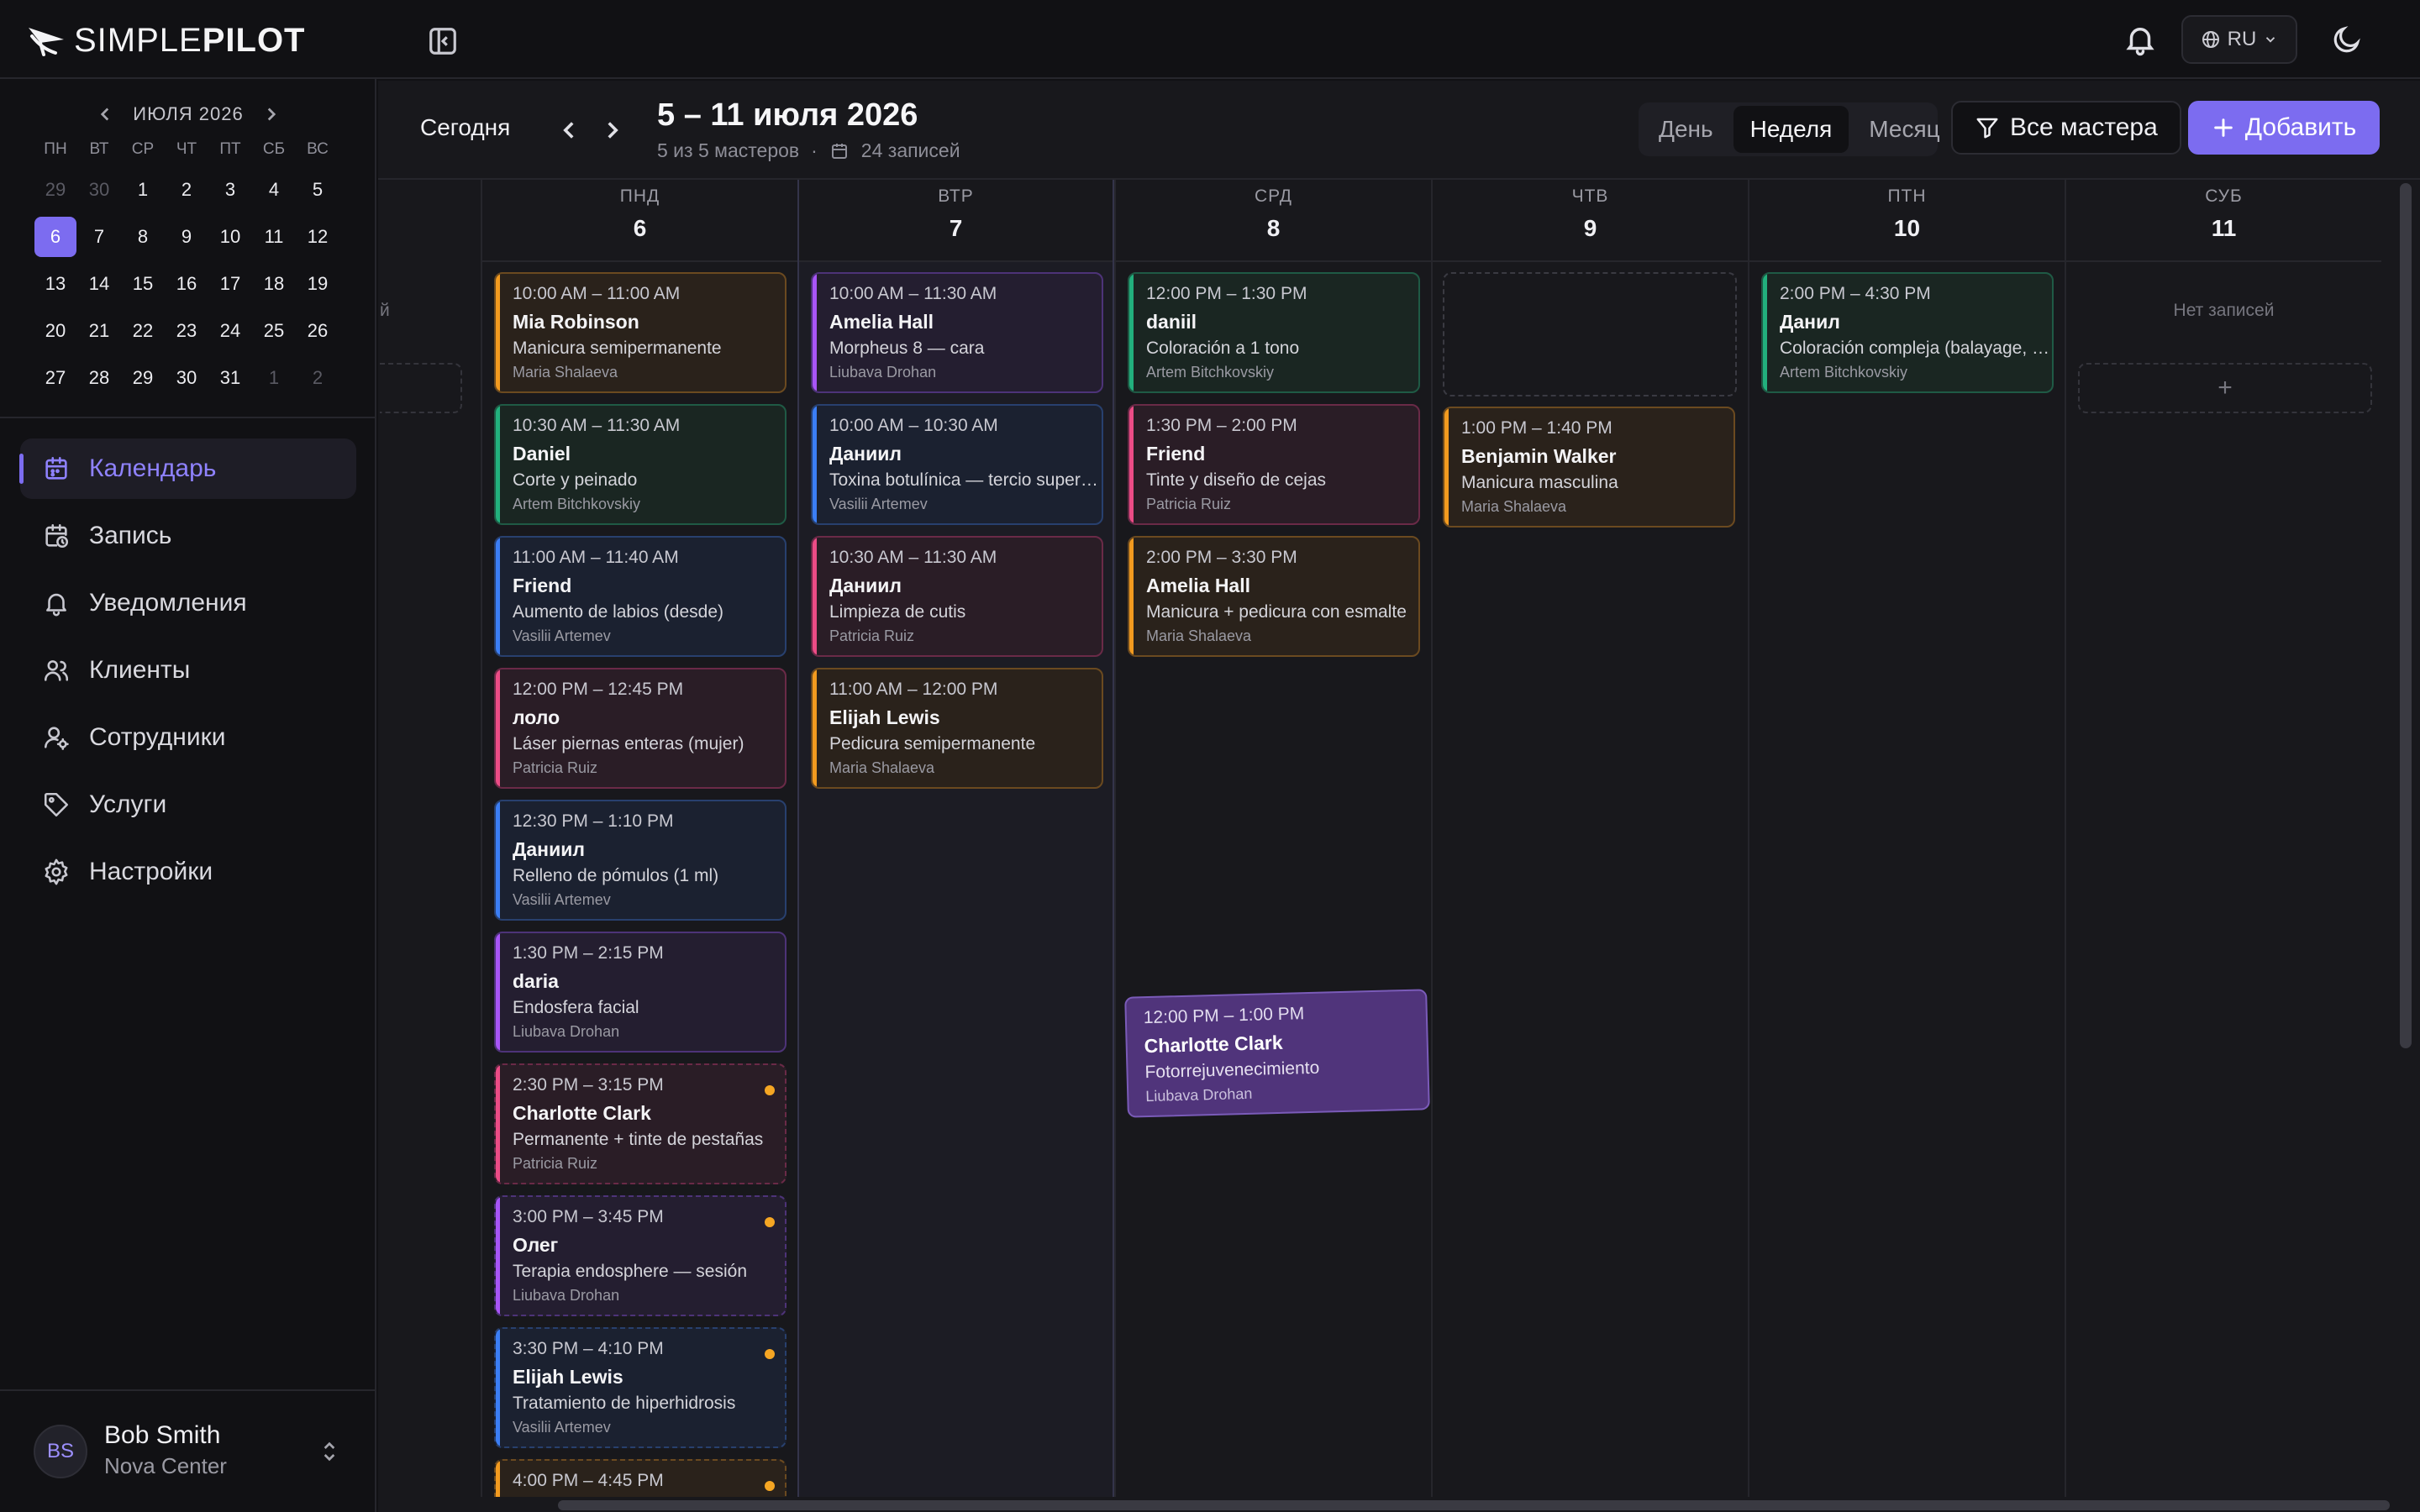 The image size is (2420, 1512). I want to click on mini-calendar-day: 25, so click(274, 330).